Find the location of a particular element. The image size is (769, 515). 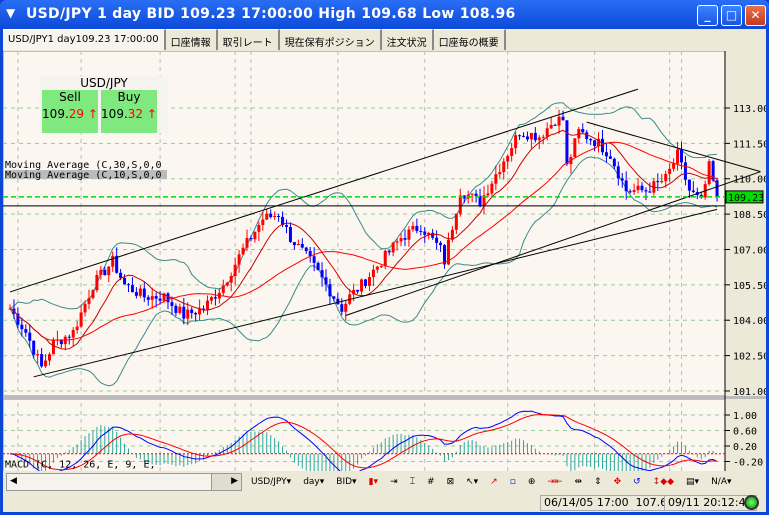

minimize-button: _ is located at coordinates (707, 15).